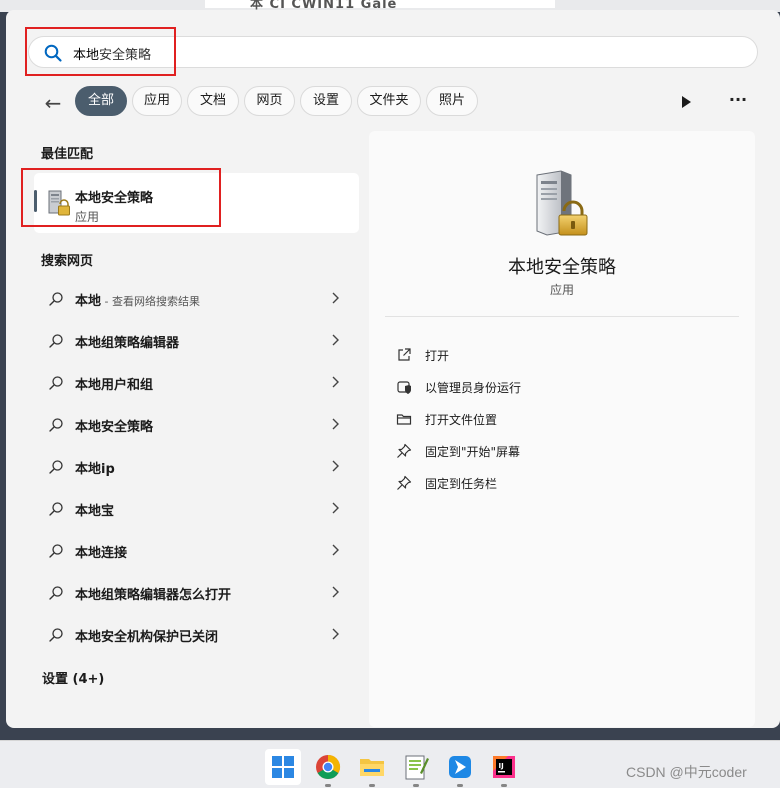 This screenshot has height=788, width=780. Describe the element at coordinates (101, 553) in the screenshot. I see `web-result-label: 本地连接` at that location.